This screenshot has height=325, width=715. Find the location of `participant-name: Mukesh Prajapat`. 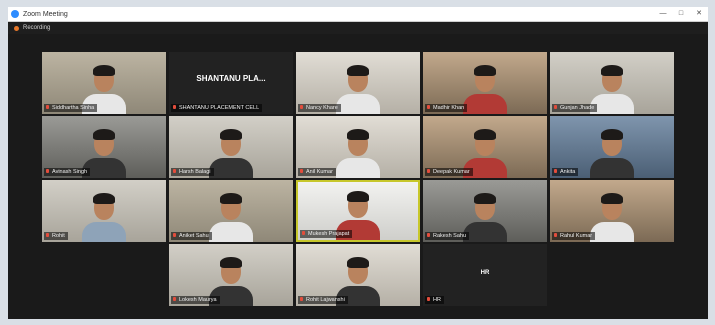

participant-name: Mukesh Prajapat is located at coordinates (329, 234).